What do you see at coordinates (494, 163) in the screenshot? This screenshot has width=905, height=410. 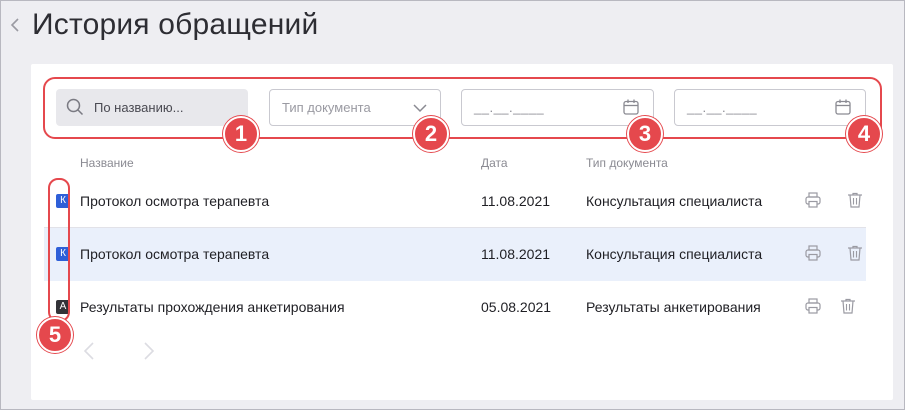 I see `column-header-date: Дата` at bounding box center [494, 163].